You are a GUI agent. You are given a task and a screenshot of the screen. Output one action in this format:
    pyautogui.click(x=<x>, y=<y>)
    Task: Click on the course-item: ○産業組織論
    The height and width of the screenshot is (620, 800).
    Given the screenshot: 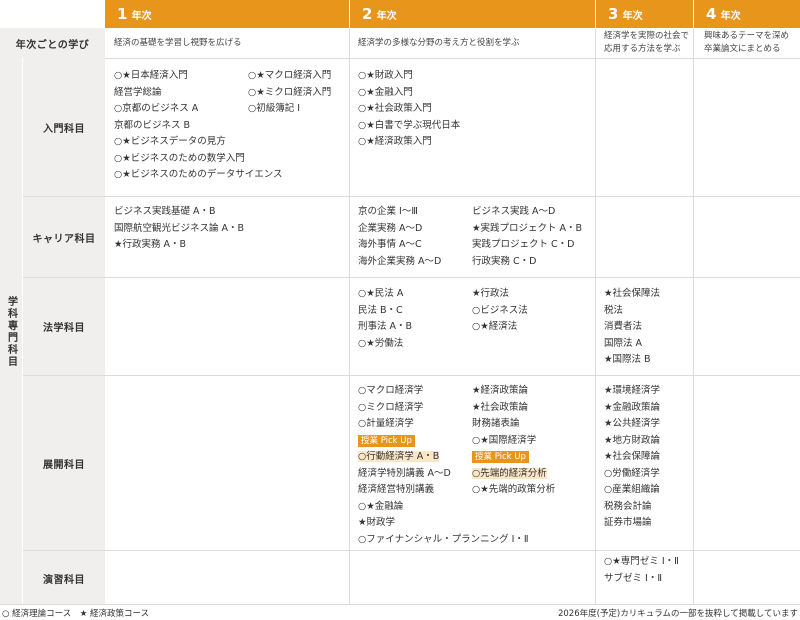 What is the action you would take?
    pyautogui.click(x=632, y=489)
    